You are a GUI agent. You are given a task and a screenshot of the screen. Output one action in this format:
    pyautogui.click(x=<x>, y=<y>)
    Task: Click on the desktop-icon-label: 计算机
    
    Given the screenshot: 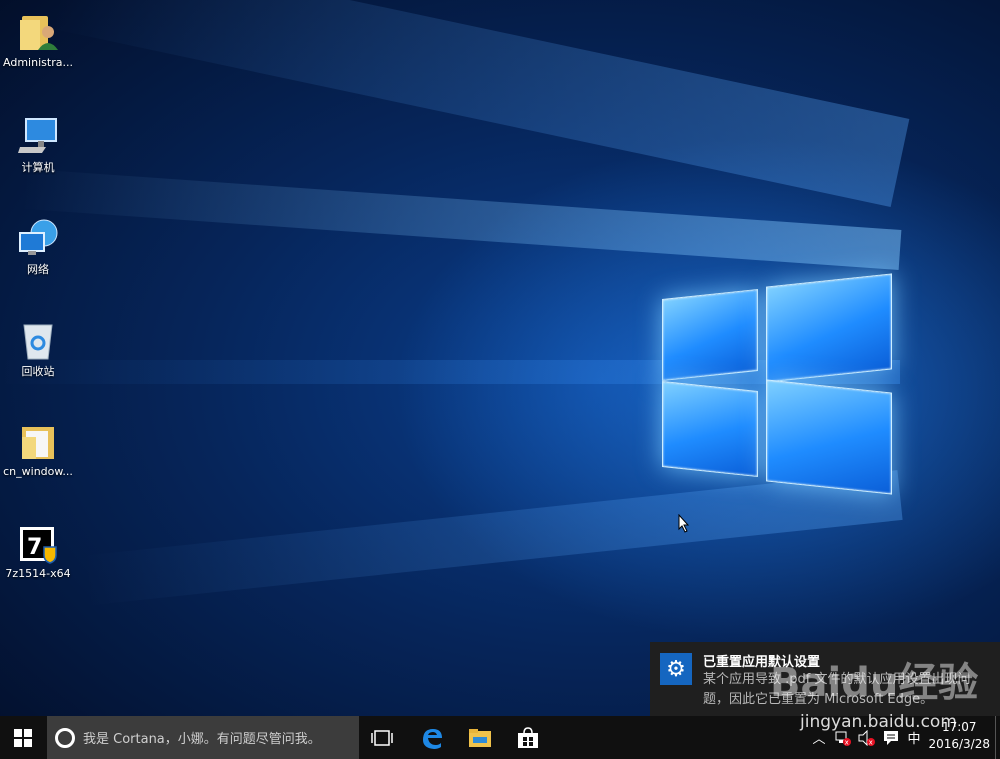 What is the action you would take?
    pyautogui.click(x=38, y=167)
    